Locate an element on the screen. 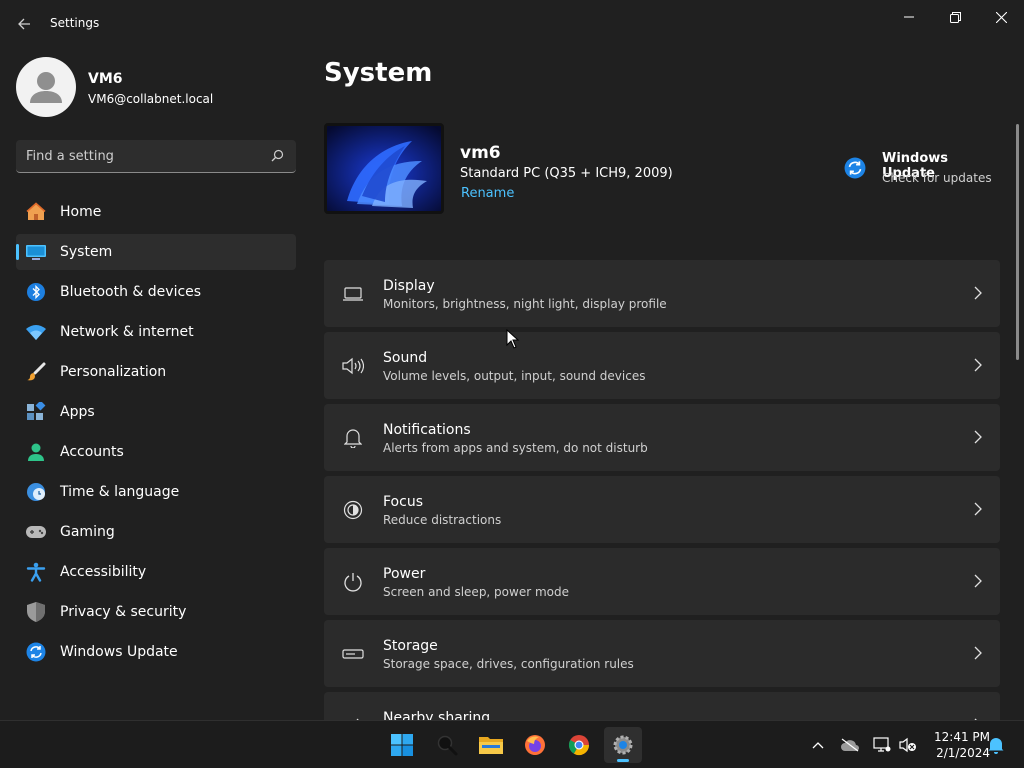 The image size is (1024, 768). chevron-up-icon is located at coordinates (818, 745).